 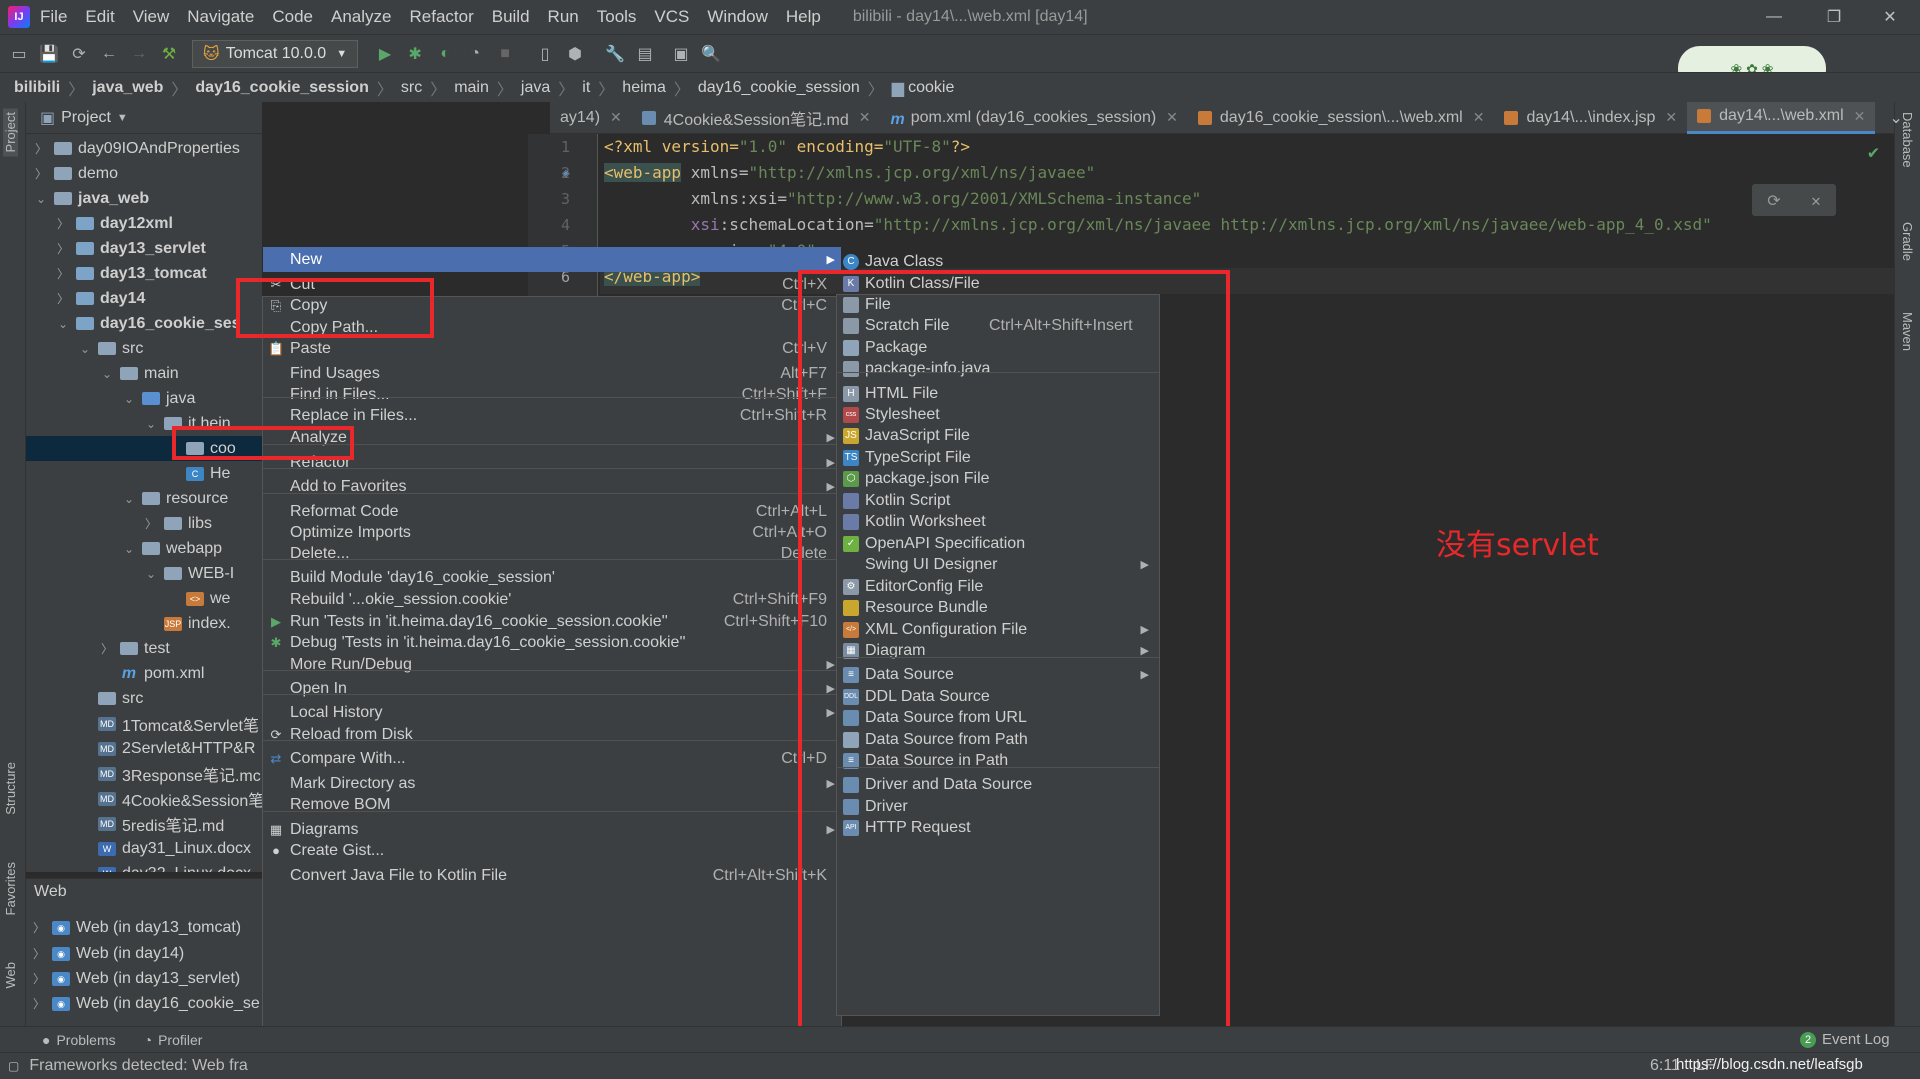 What do you see at coordinates (49, 54) in the screenshot?
I see `save-icon: 💾` at bounding box center [49, 54].